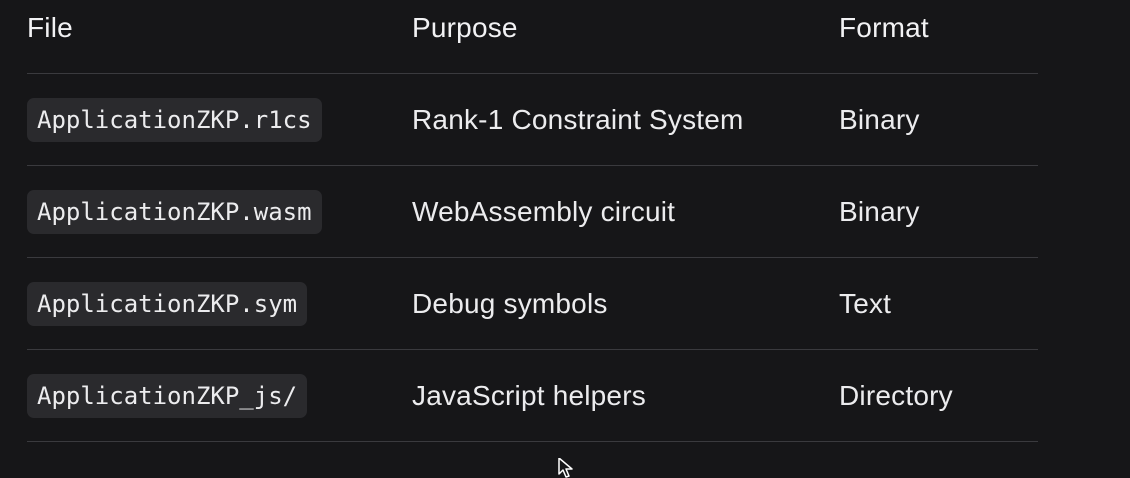  Describe the element at coordinates (578, 119) in the screenshot. I see `purpose-cell: Rank-1 Constraint System` at that location.